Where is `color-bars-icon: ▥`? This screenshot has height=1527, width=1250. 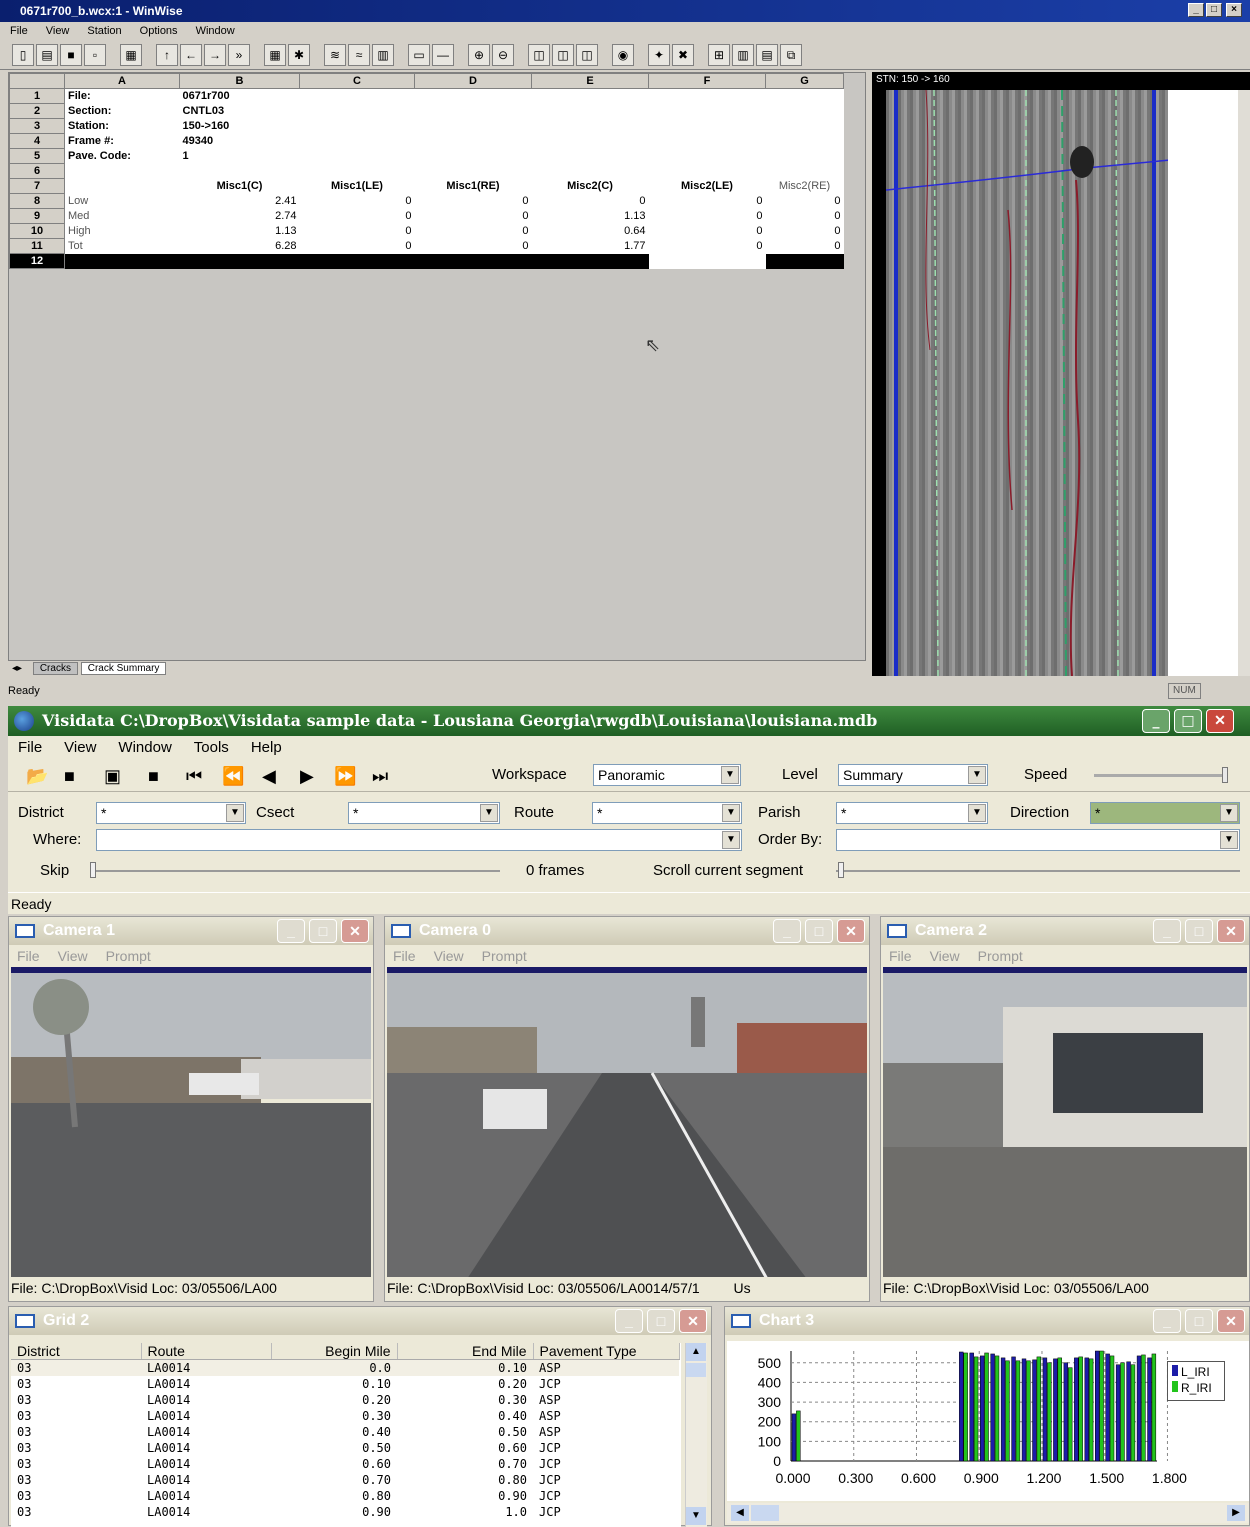
color-bars-icon: ▥ is located at coordinates (383, 55).